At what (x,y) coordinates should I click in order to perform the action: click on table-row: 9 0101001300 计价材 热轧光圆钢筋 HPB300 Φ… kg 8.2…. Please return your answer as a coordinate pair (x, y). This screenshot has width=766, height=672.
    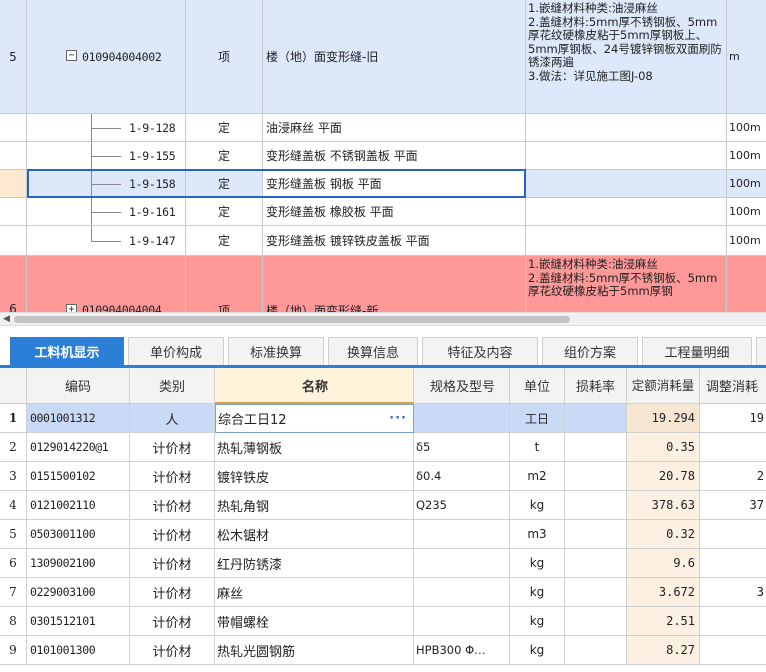
    Looking at the image, I should click on (383, 650).